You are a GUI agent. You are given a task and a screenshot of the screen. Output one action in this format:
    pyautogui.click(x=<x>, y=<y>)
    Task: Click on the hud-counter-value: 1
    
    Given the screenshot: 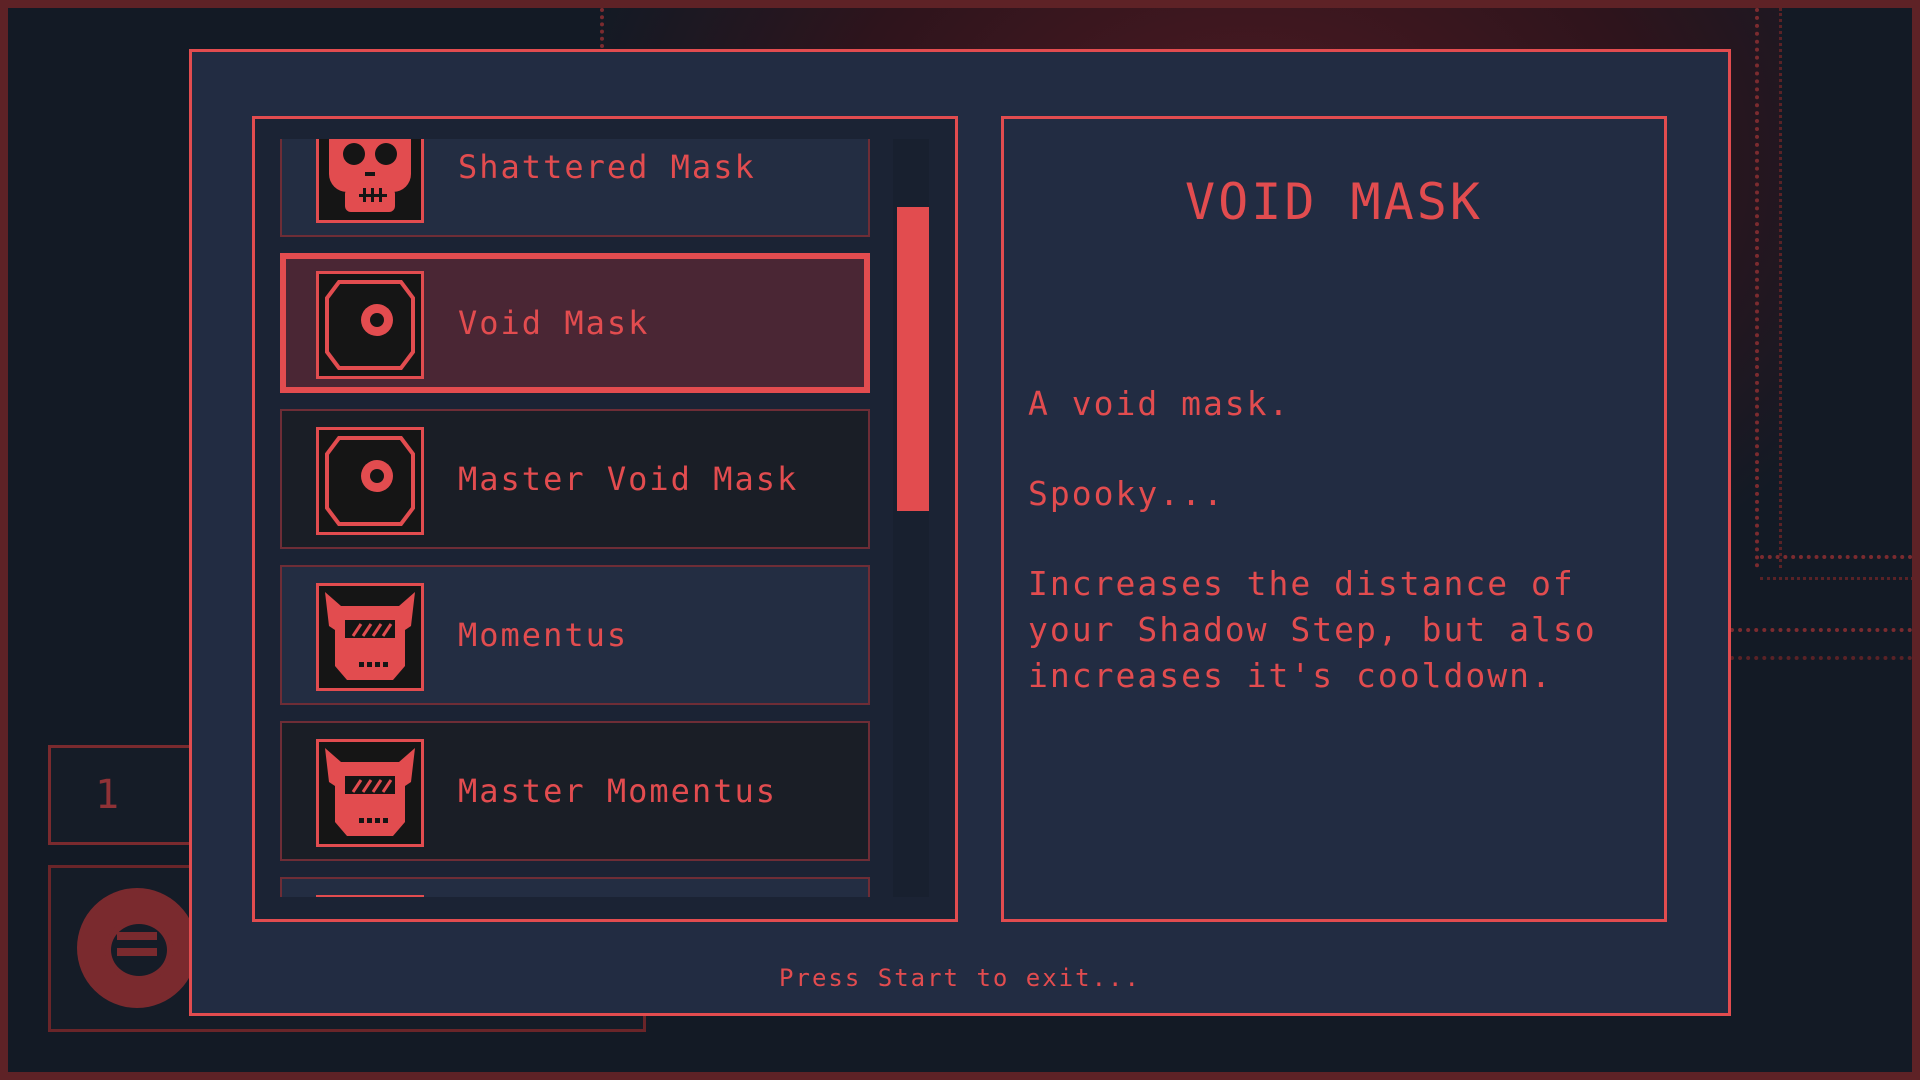 What is the action you would take?
    pyautogui.click(x=107, y=795)
    